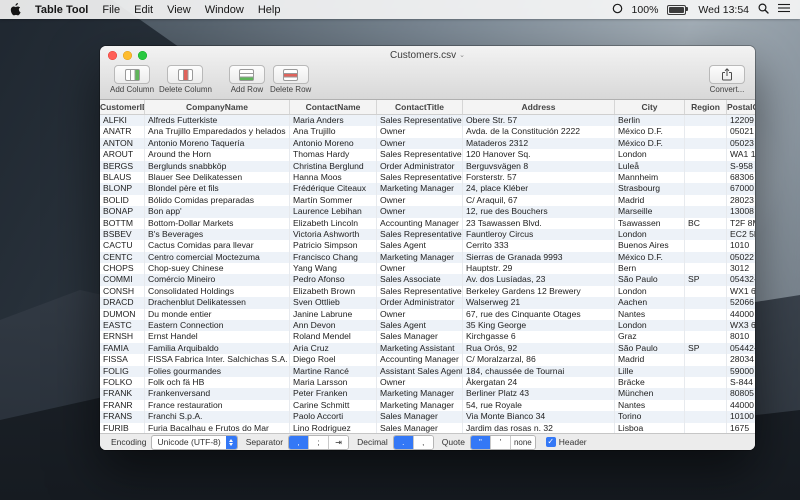 This screenshot has height=500, width=800. Describe the element at coordinates (217, 291) in the screenshot. I see `table-cell: Consolidated Holdings` at that location.